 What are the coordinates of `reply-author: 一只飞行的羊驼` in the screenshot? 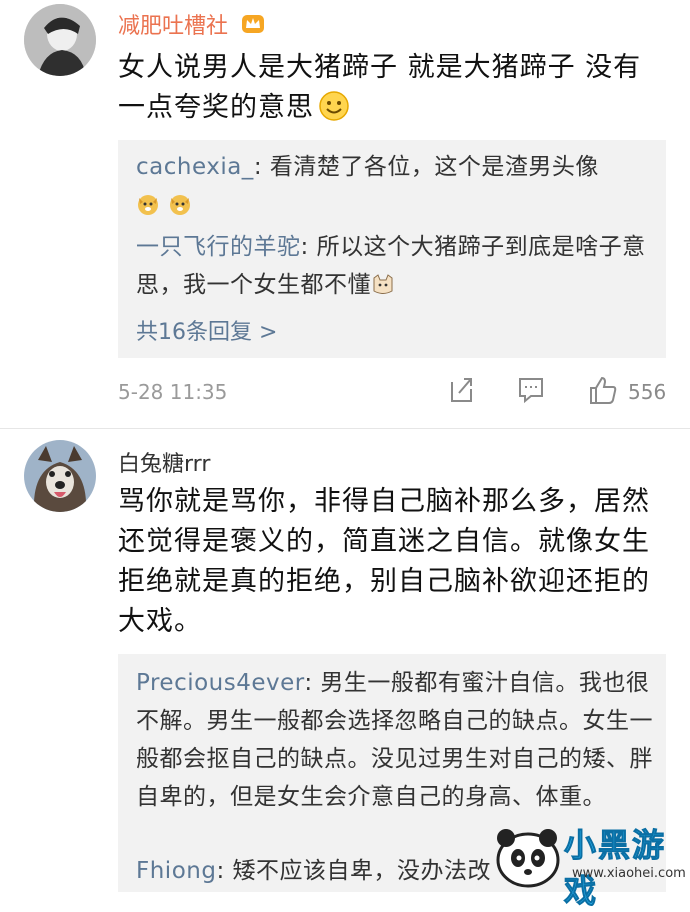 It's located at (218, 247).